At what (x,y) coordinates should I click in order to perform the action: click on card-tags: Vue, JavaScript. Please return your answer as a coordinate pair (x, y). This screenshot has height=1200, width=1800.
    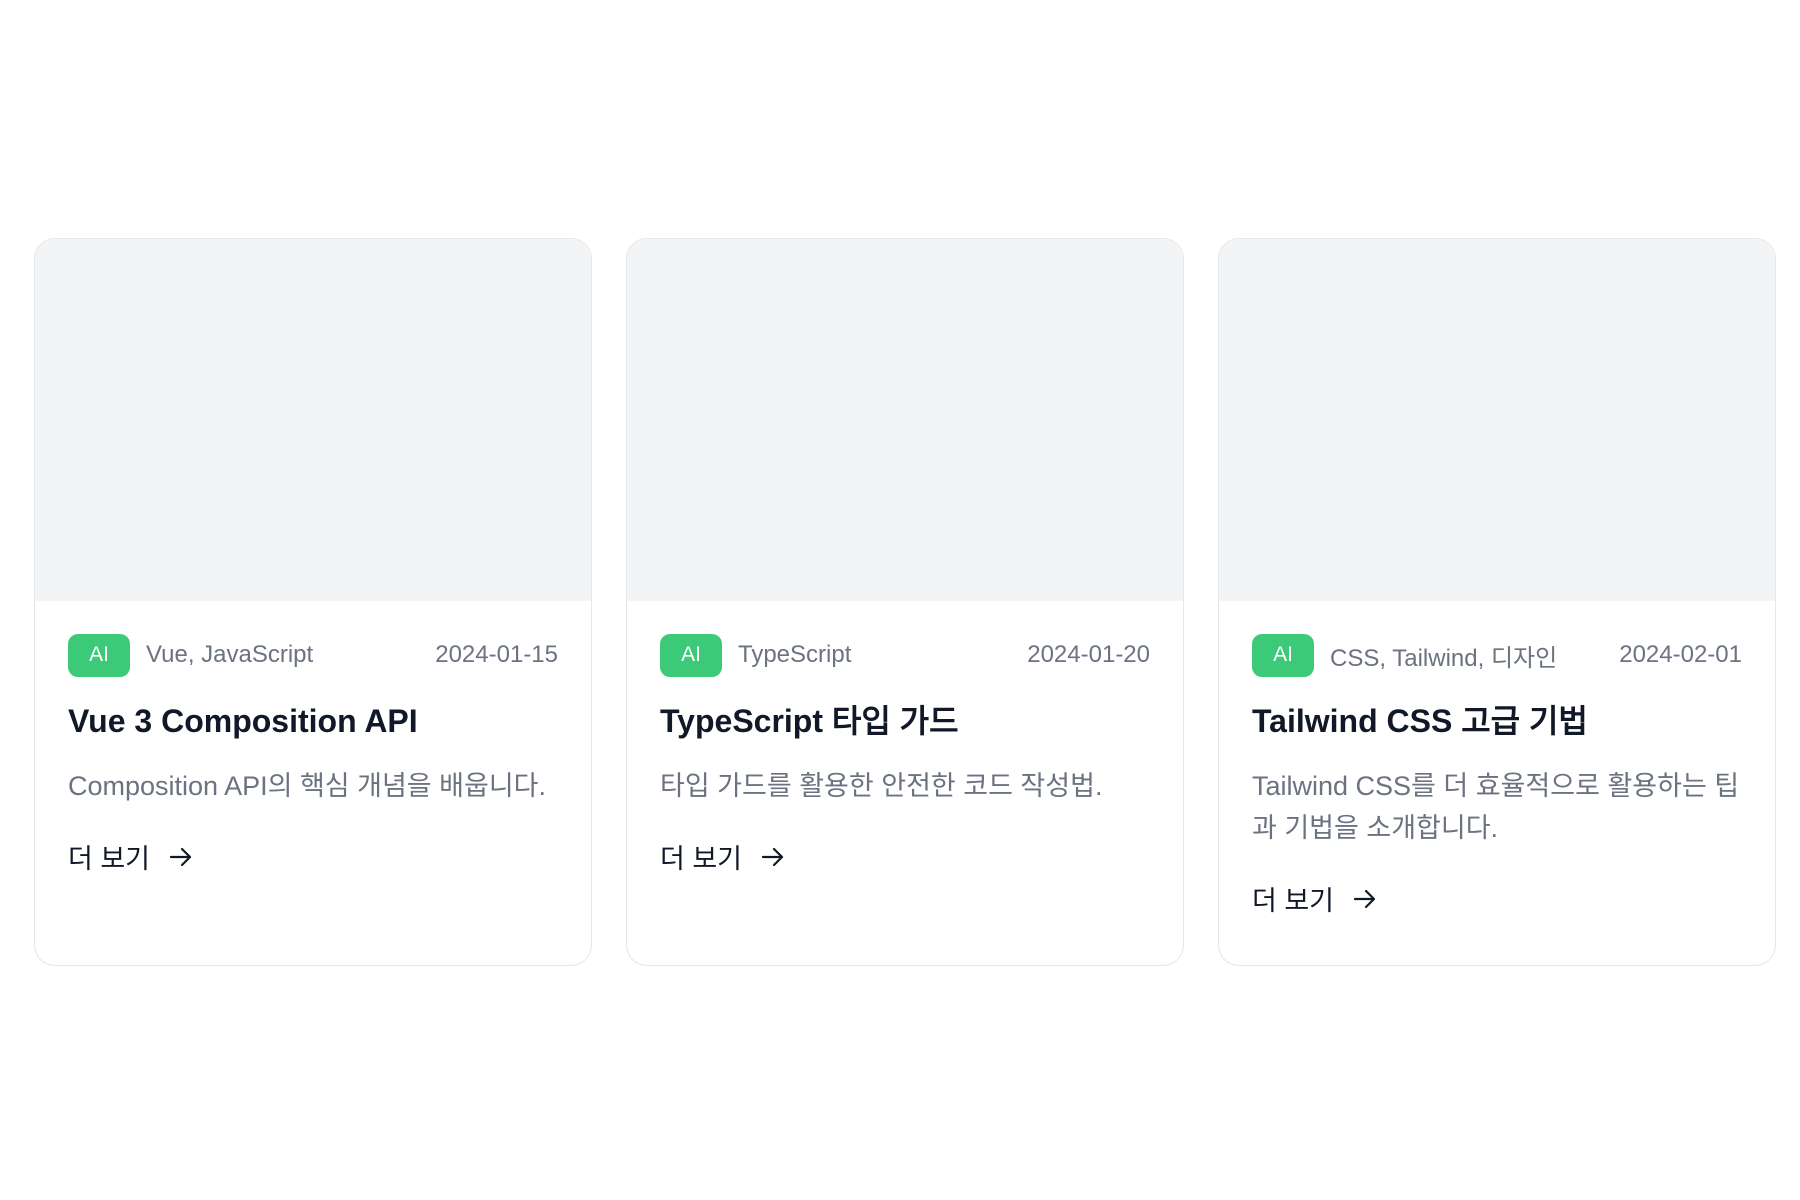
    Looking at the image, I should click on (230, 654).